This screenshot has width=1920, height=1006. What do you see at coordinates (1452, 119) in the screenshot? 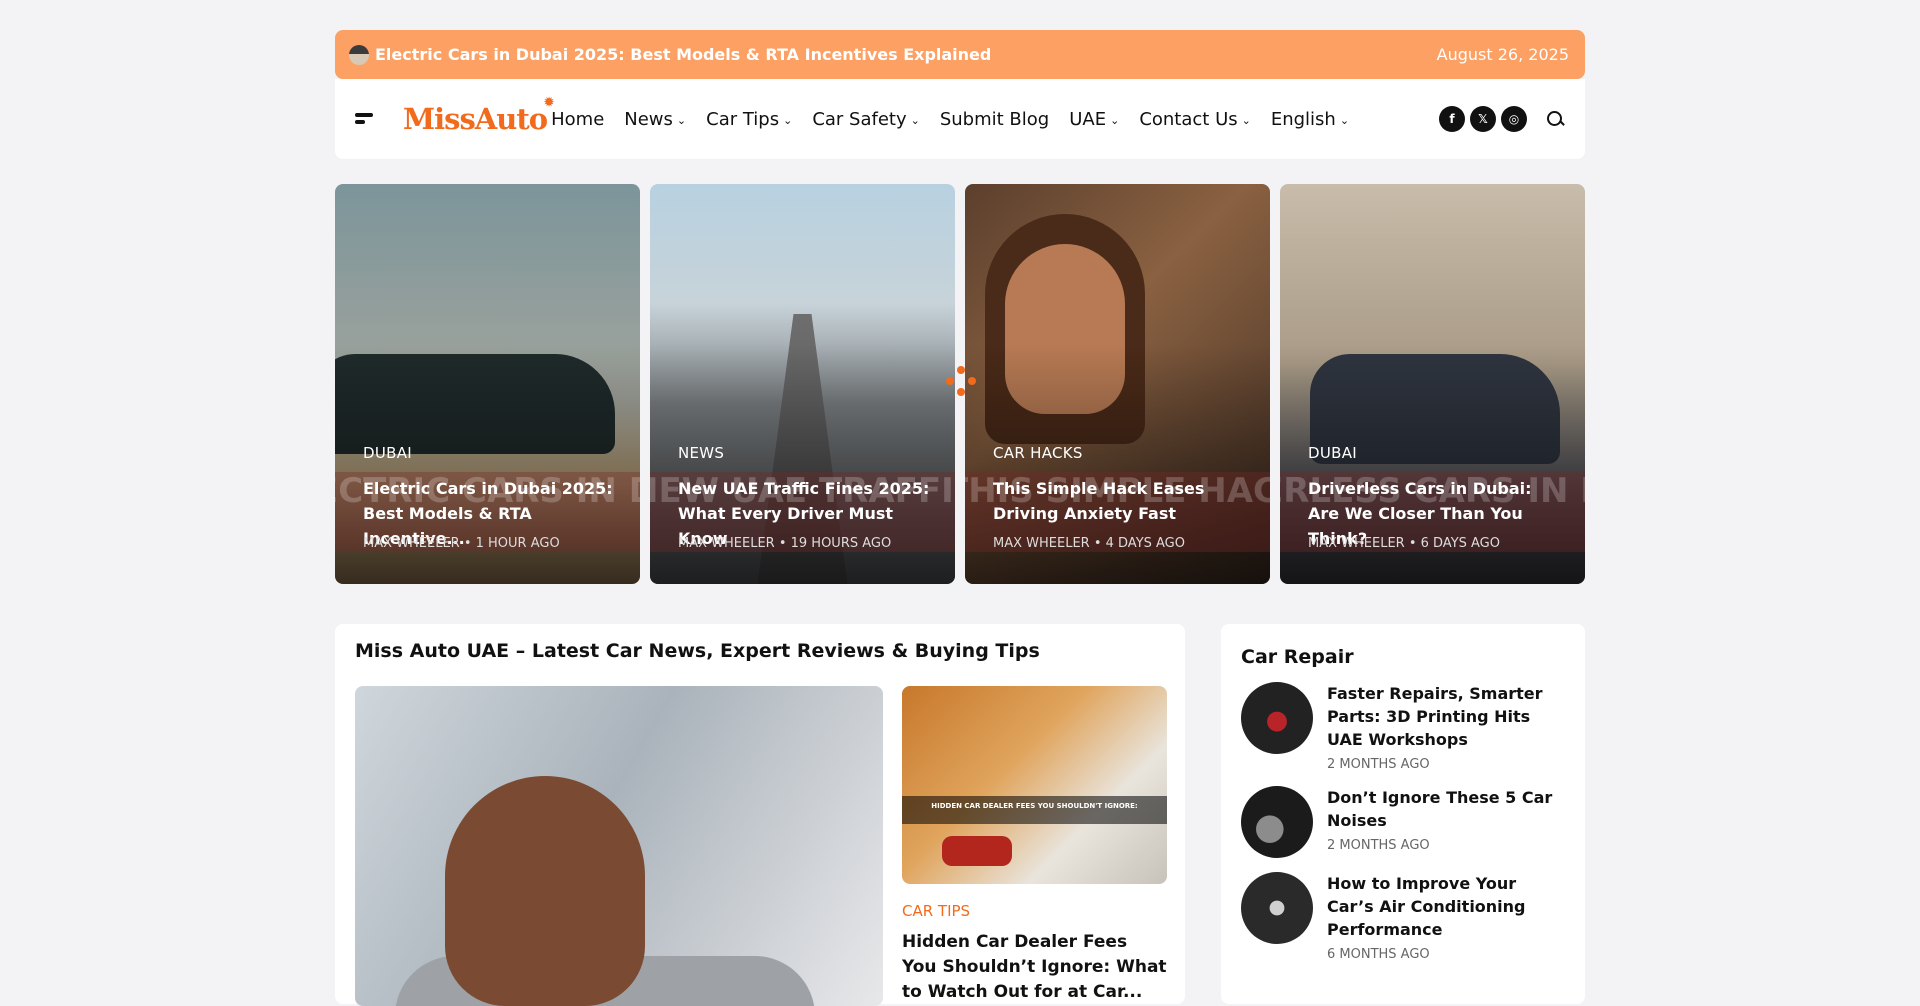
I see `facebook-icon: f` at bounding box center [1452, 119].